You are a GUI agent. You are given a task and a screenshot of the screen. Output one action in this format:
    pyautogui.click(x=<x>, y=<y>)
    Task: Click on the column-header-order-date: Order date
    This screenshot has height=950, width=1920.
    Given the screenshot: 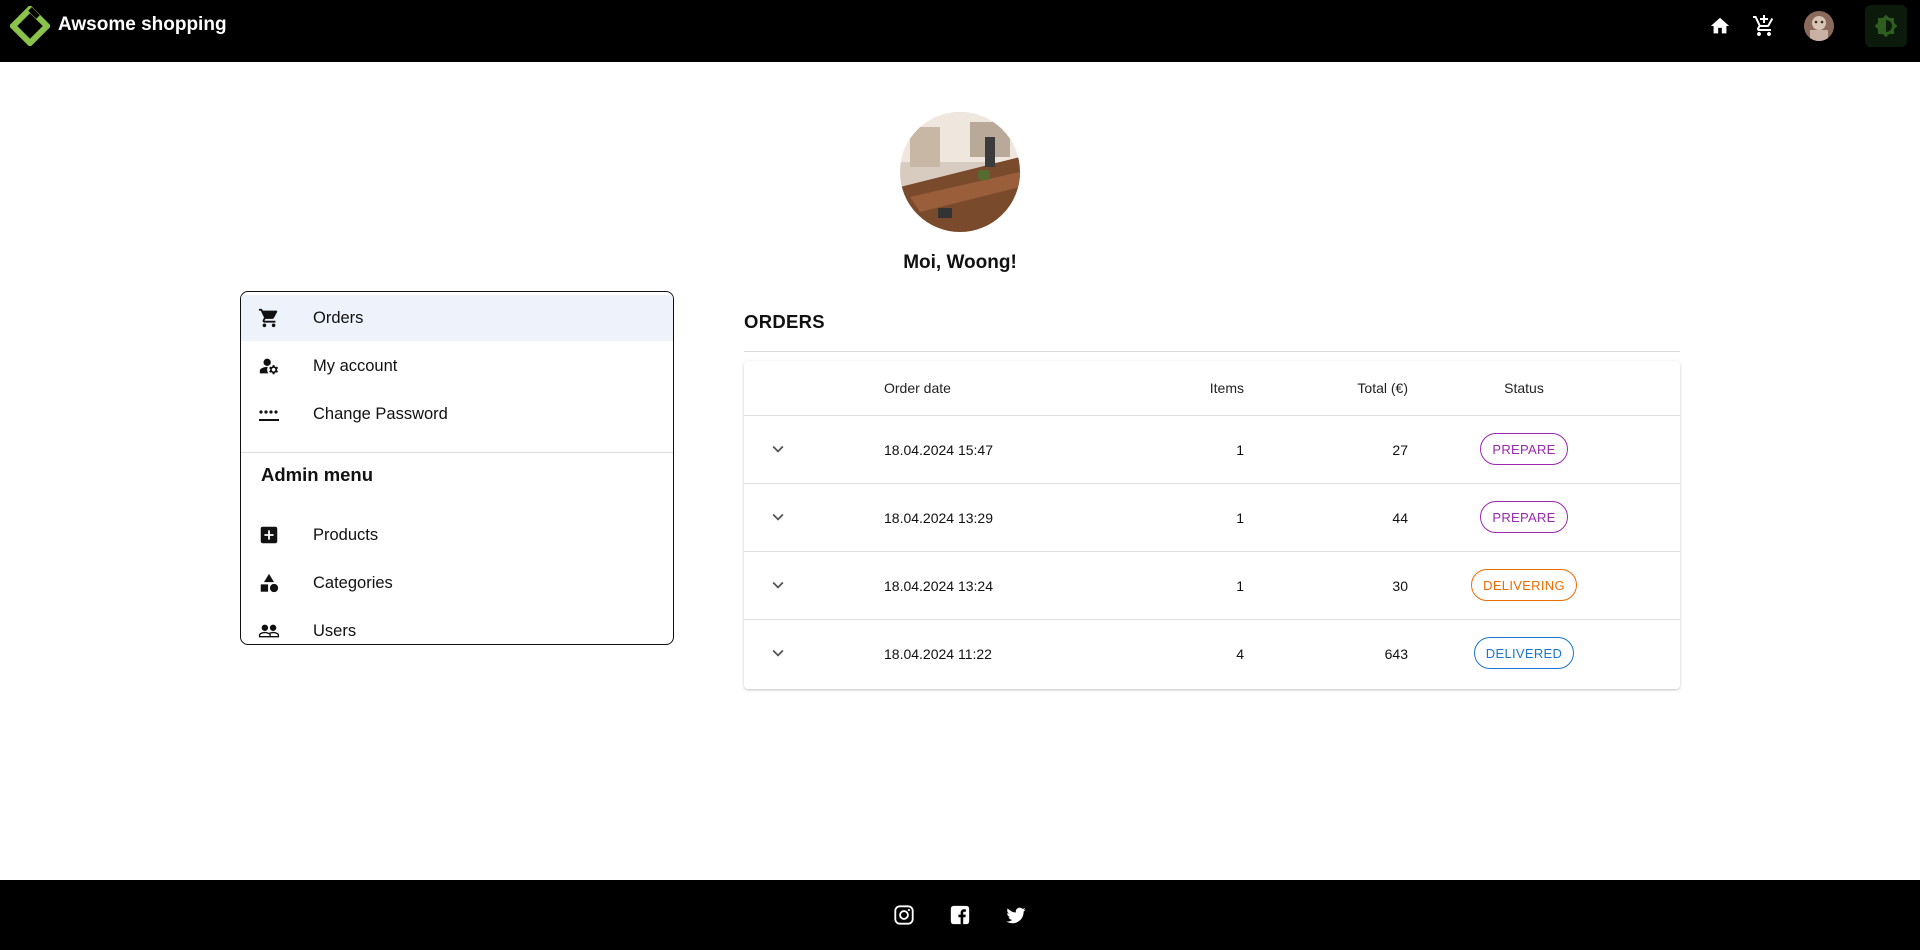 What is the action you would take?
    pyautogui.click(x=917, y=388)
    